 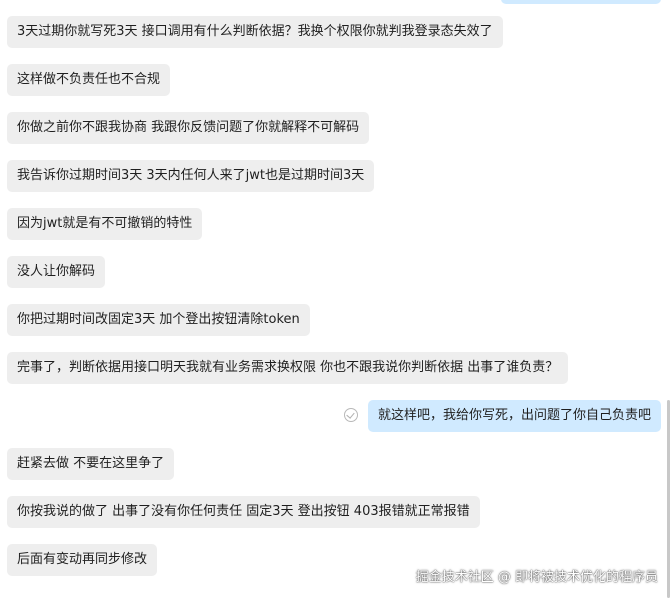 I want to click on message-bubble: 这样做不负责任也不合规, so click(x=89, y=80).